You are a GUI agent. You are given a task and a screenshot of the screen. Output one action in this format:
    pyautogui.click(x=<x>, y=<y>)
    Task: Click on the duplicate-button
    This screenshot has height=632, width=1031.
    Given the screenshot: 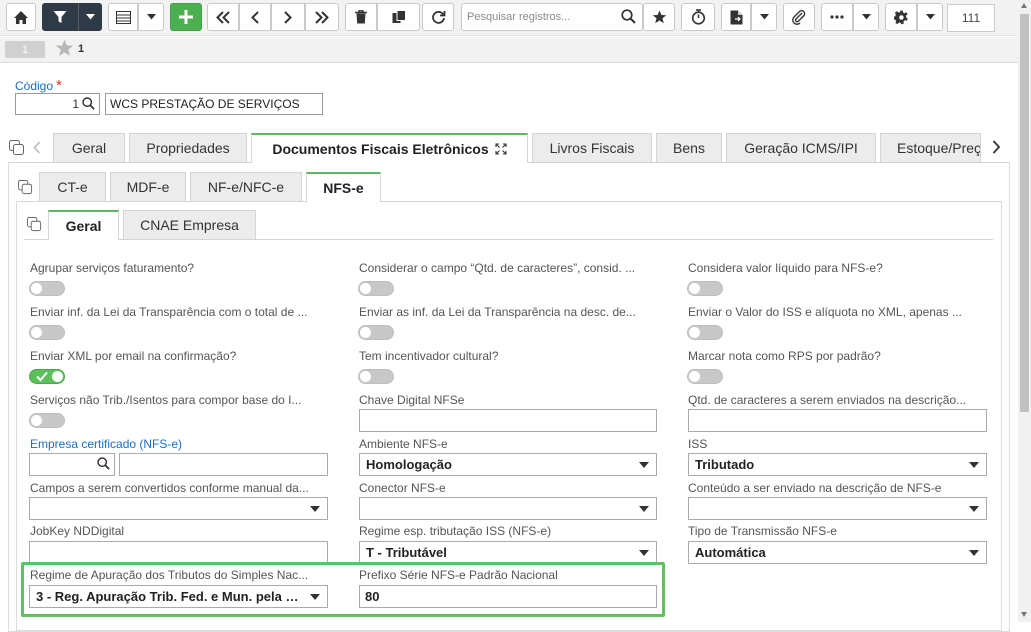 What is the action you would take?
    pyautogui.click(x=398, y=17)
    